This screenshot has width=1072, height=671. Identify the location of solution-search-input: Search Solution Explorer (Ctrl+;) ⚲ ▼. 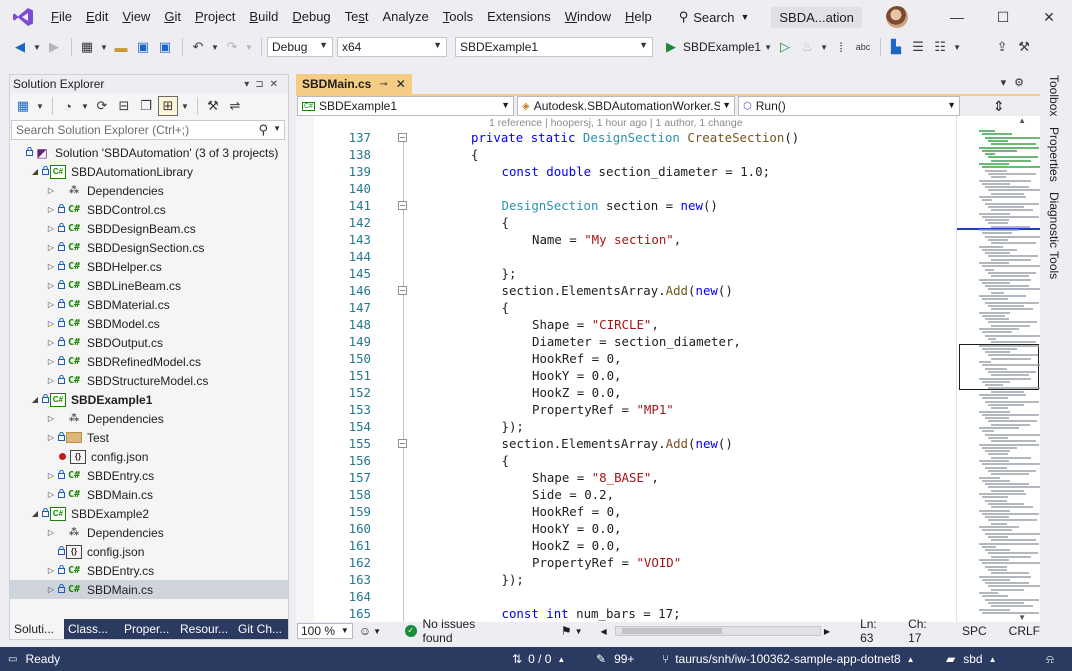
(148, 130).